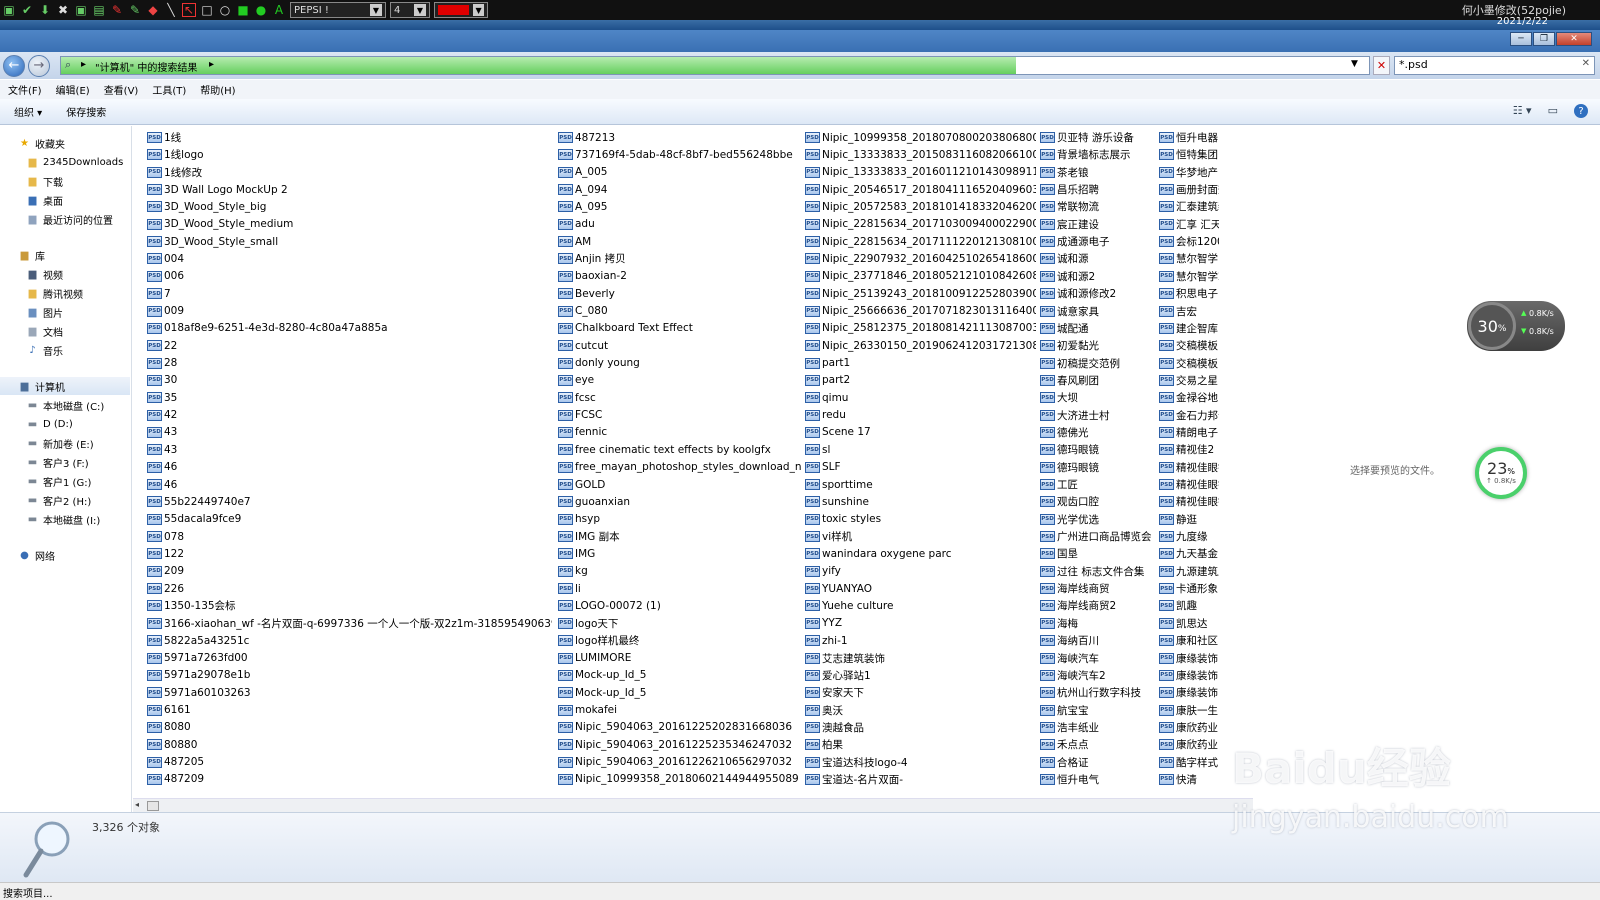 The height and width of the screenshot is (900, 1600). What do you see at coordinates (679, 189) in the screenshot?
I see `file-item: PSD A_094` at bounding box center [679, 189].